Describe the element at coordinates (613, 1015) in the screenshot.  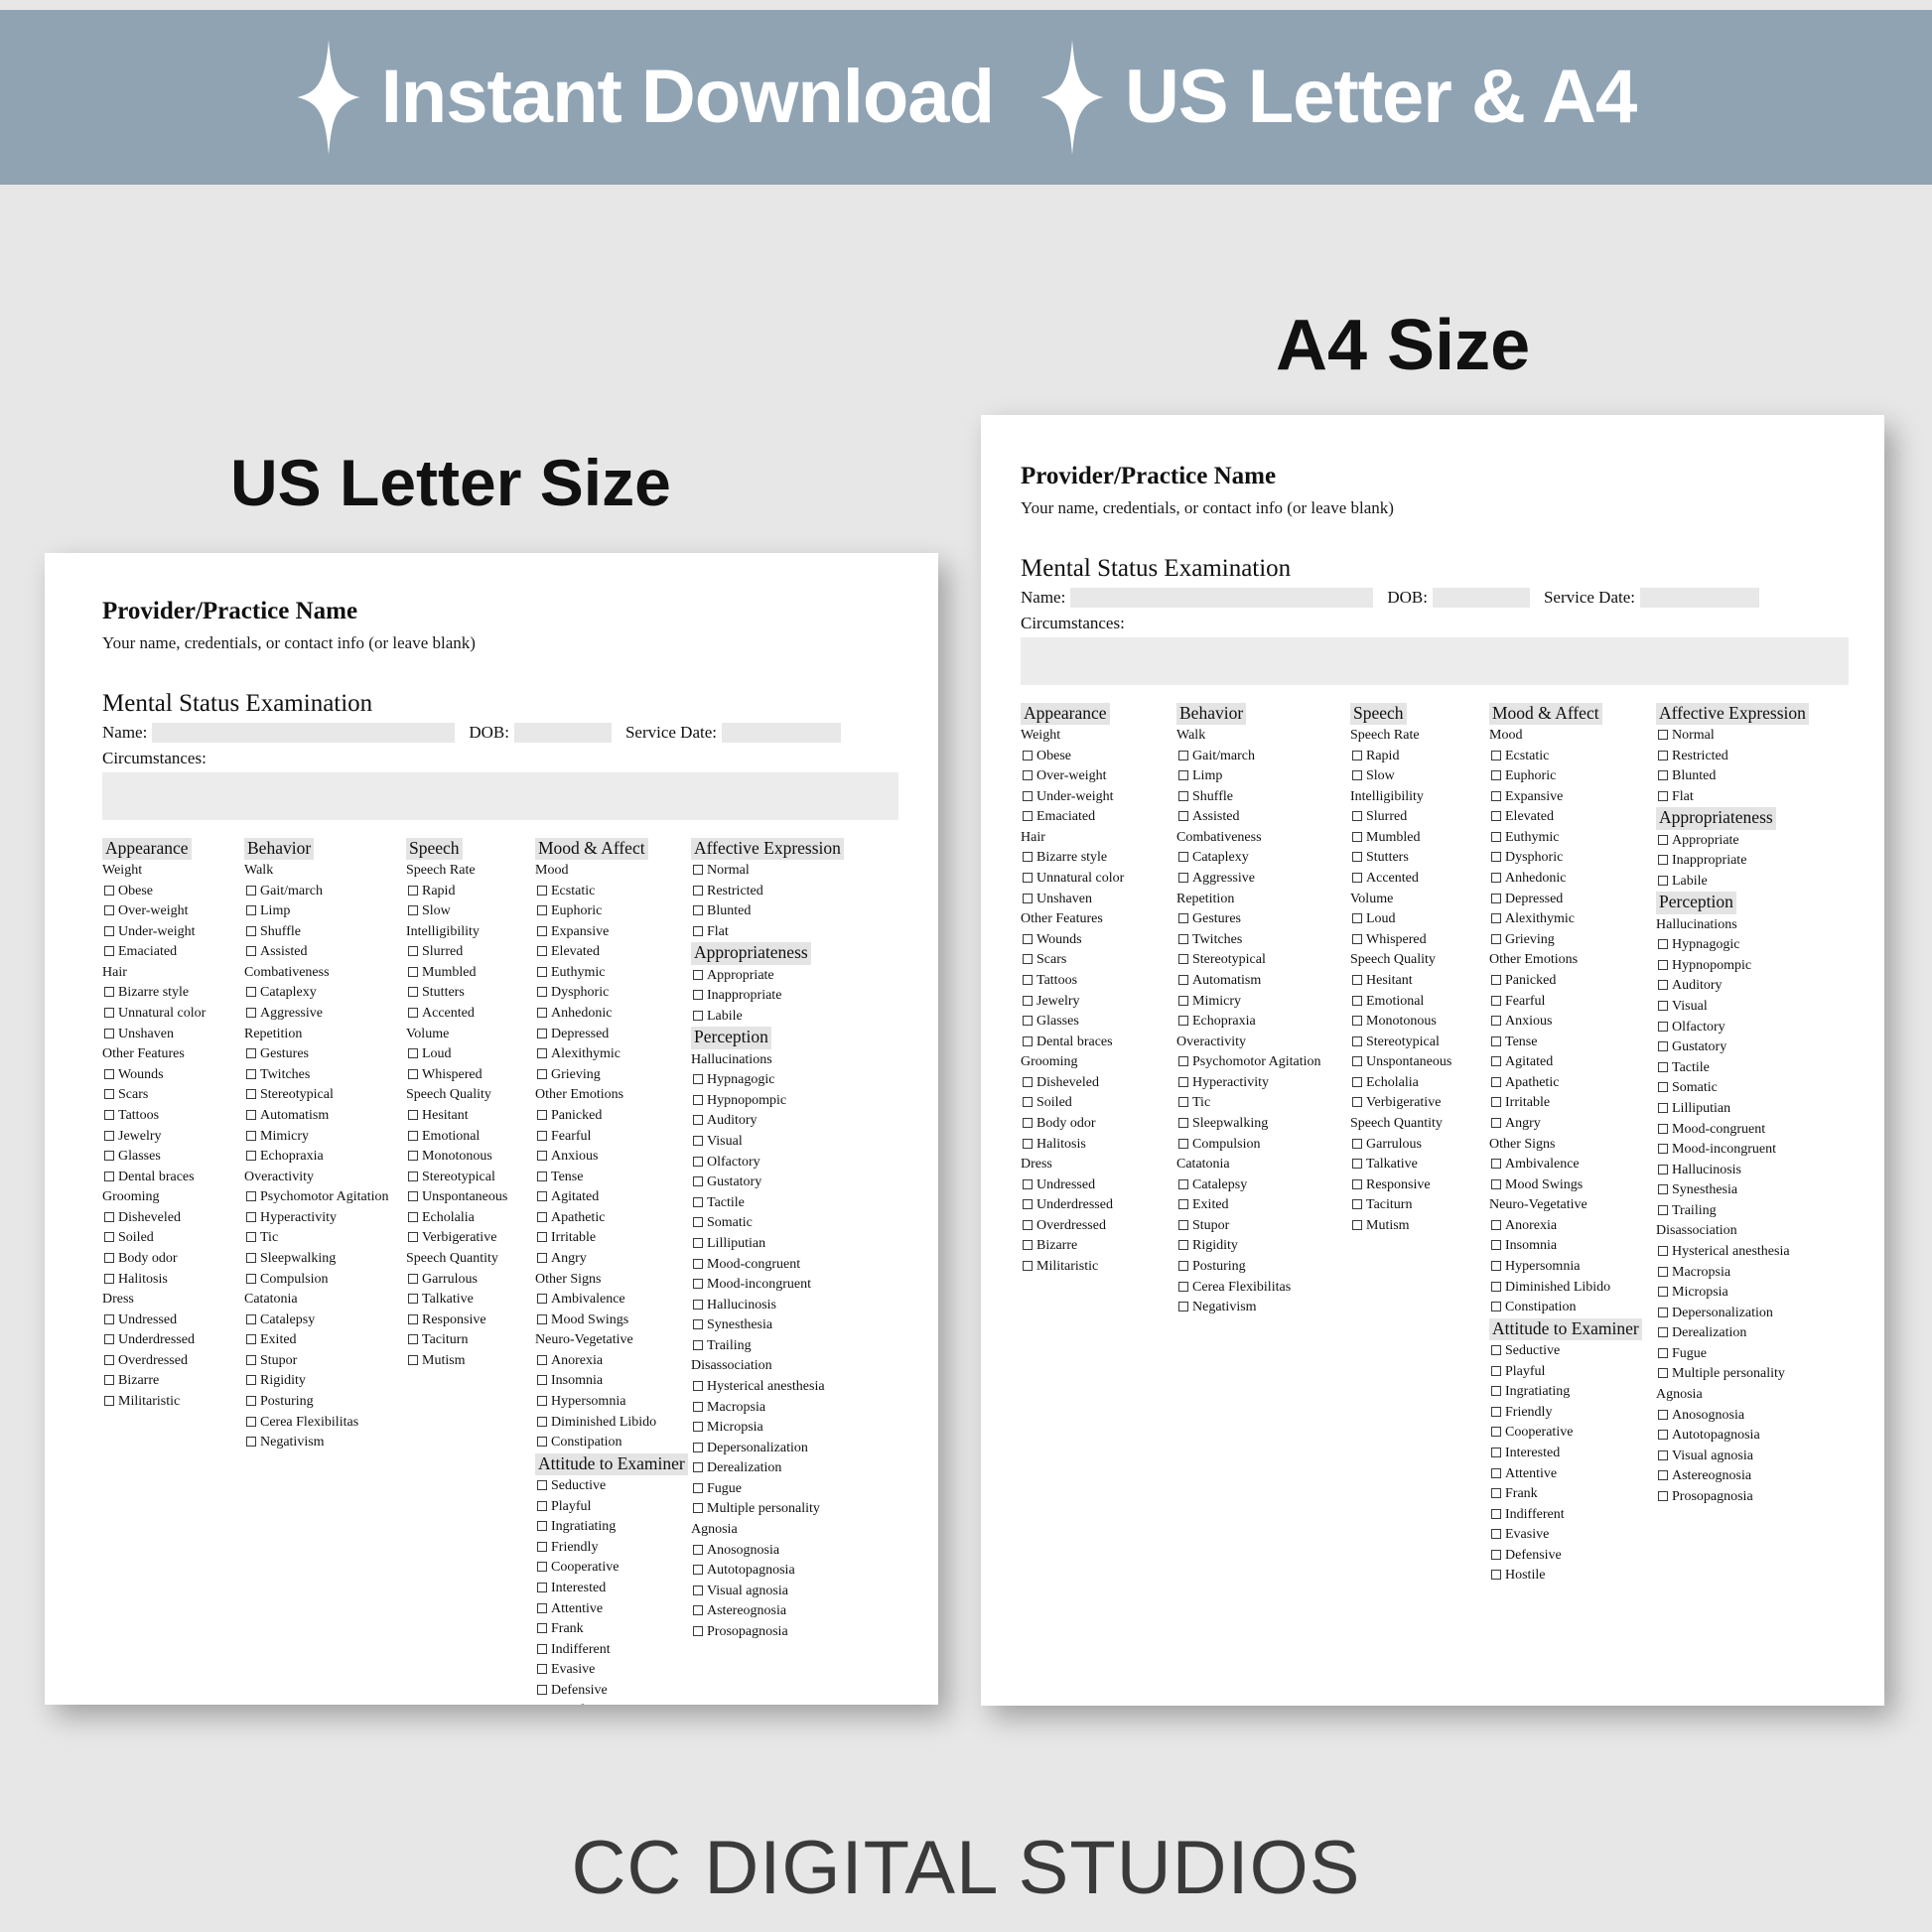
I see `checkbox-row-anhedonic: Anhedonic` at that location.